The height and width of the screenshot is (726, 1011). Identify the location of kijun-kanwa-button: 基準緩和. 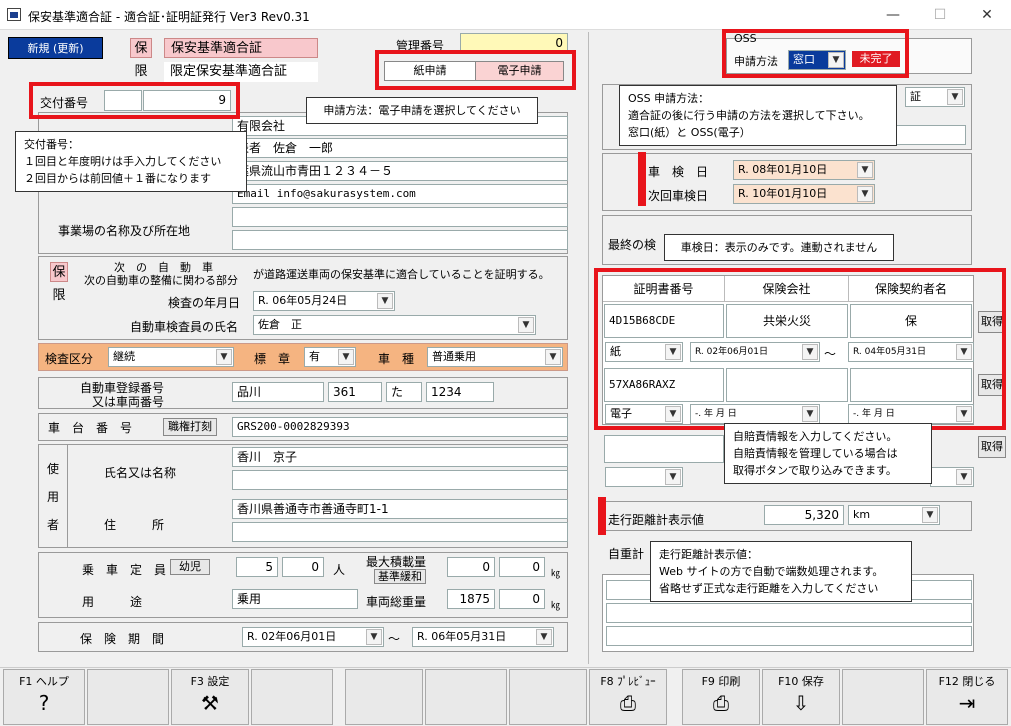
(400, 576).